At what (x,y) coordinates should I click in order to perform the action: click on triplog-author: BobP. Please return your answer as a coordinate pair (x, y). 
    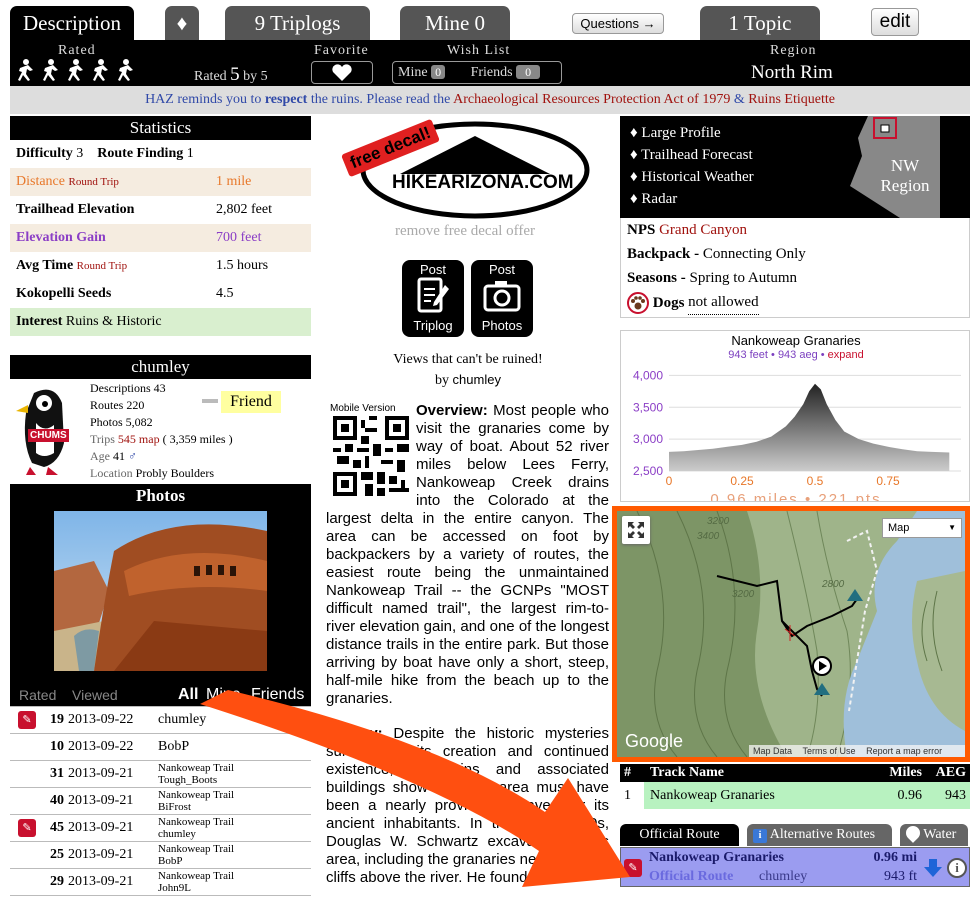
    Looking at the image, I should click on (170, 861).